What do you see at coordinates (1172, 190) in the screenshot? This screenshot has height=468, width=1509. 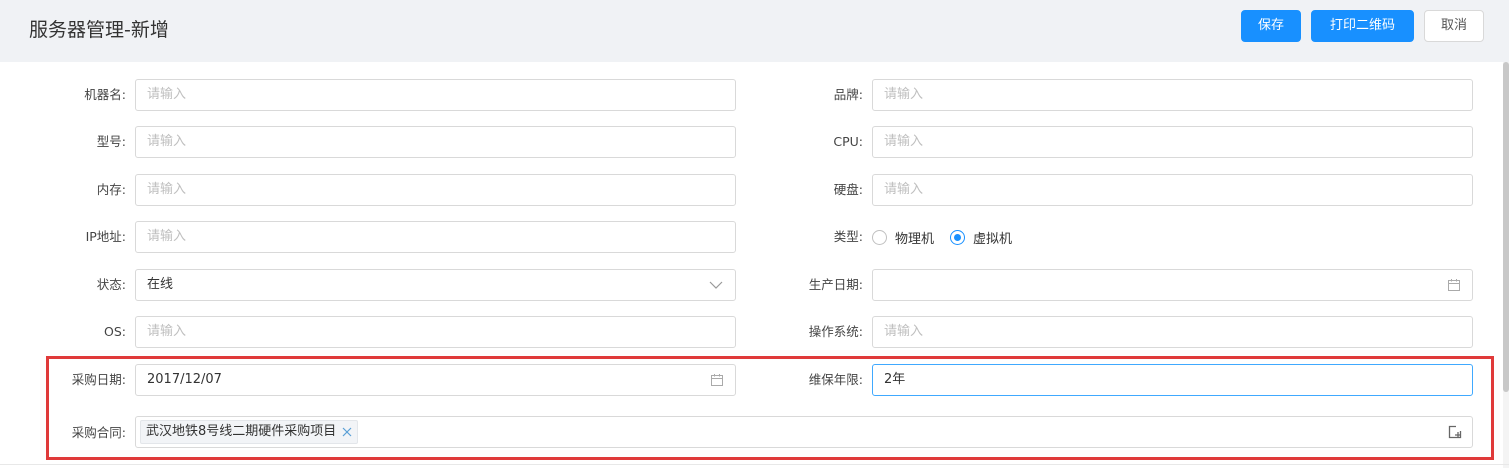 I see `disk-input: 请输入` at bounding box center [1172, 190].